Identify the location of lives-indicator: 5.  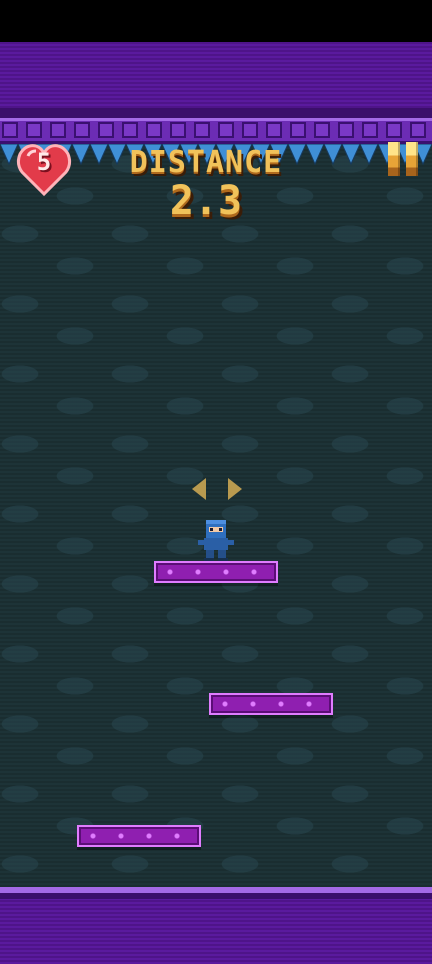
(44, 169).